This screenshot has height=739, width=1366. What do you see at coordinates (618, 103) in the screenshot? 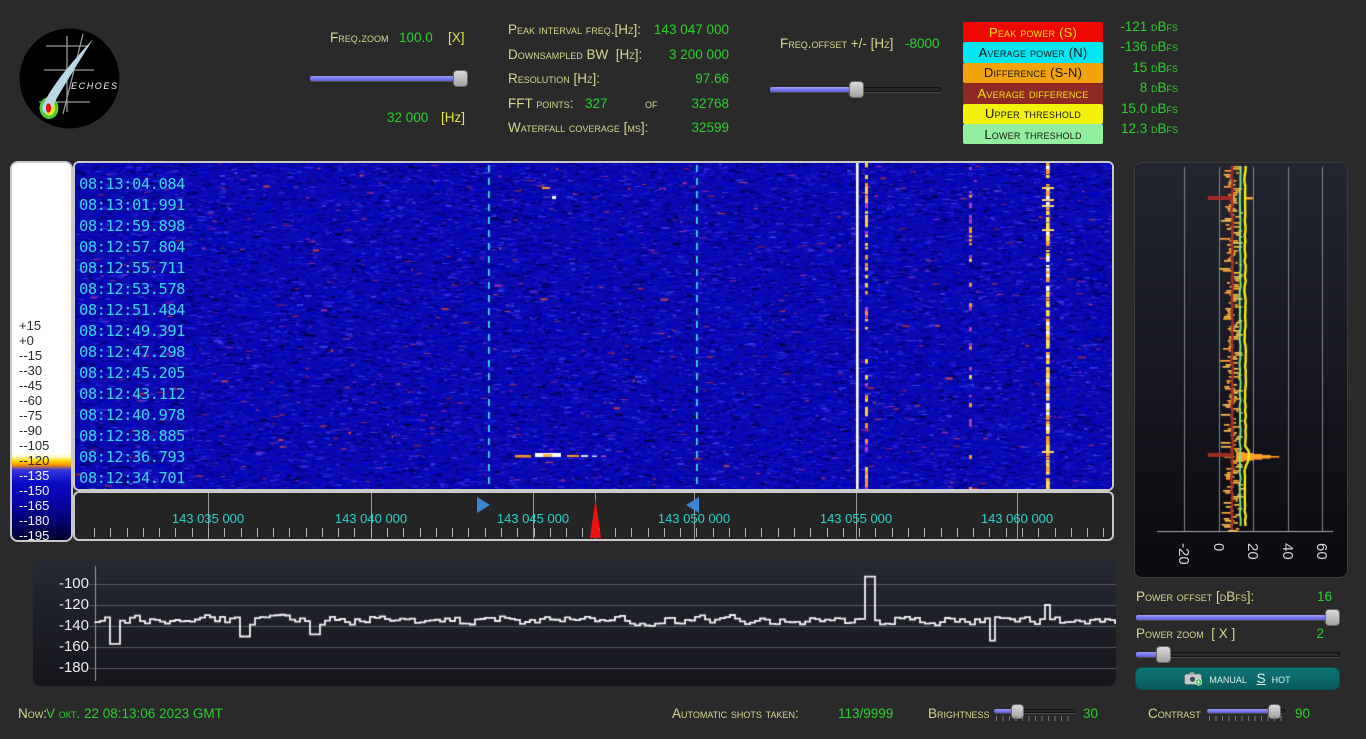
I see `stat-fft-points: FFT points: 327 of 32768` at bounding box center [618, 103].